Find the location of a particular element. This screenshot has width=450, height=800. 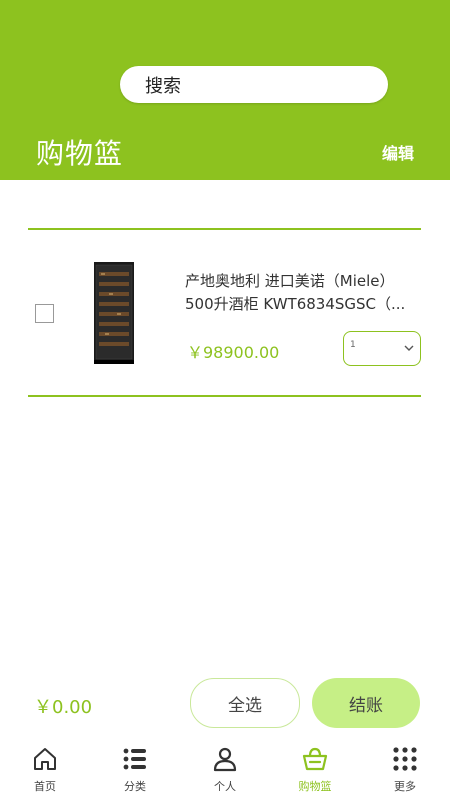

product-name-line1: 产地奥地利 进口美诺（Miele） is located at coordinates (290, 281).